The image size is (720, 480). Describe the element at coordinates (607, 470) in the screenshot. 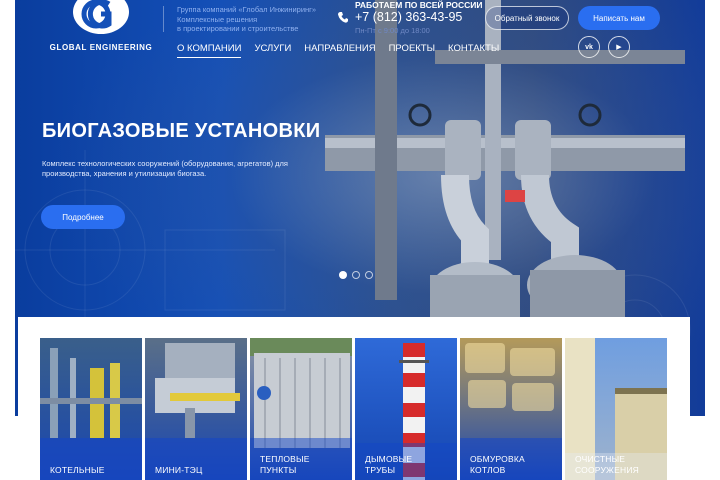

I see `card-label-line: СООРУЖЕНИЯ` at that location.